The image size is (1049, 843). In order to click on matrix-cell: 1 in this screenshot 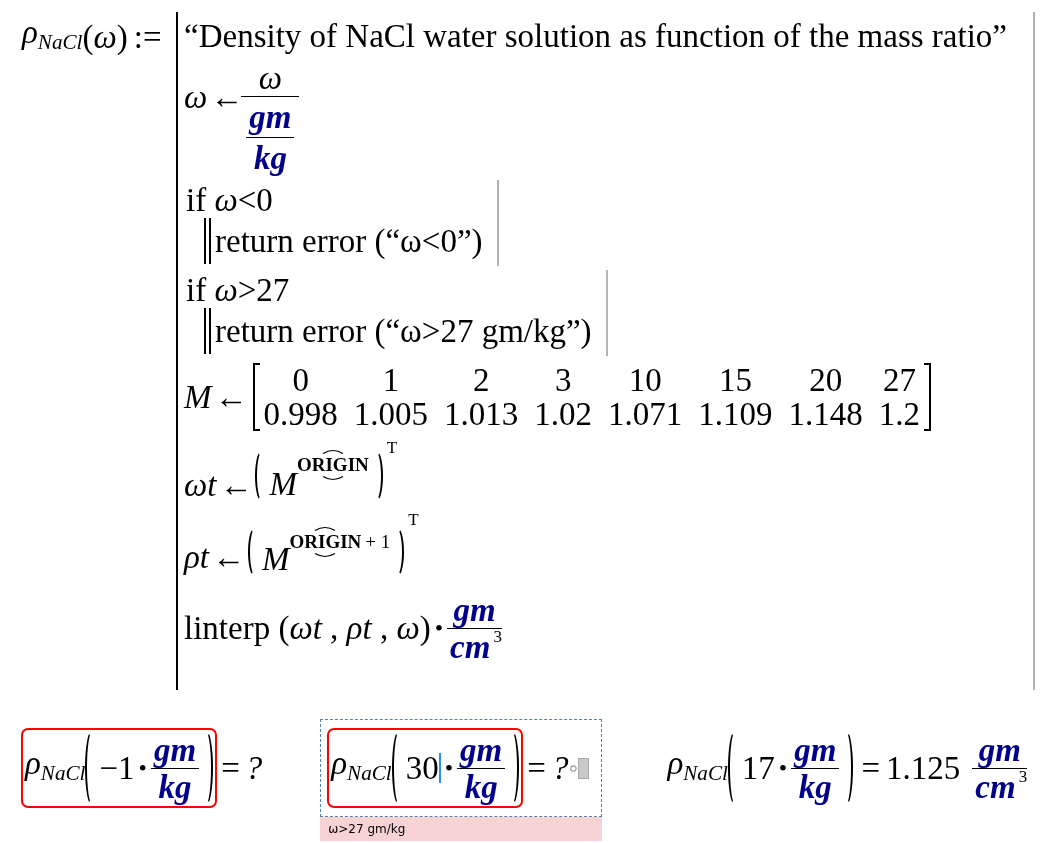, I will do `click(391, 380)`.